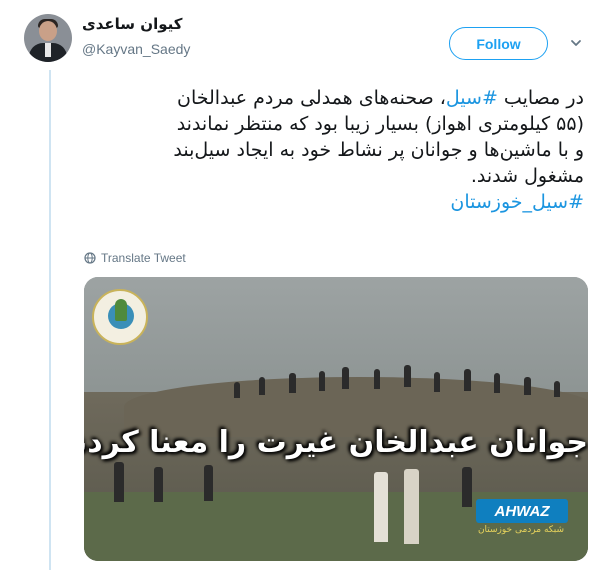  What do you see at coordinates (522, 511) in the screenshot?
I see `watermark-brand: AHWAZ` at bounding box center [522, 511].